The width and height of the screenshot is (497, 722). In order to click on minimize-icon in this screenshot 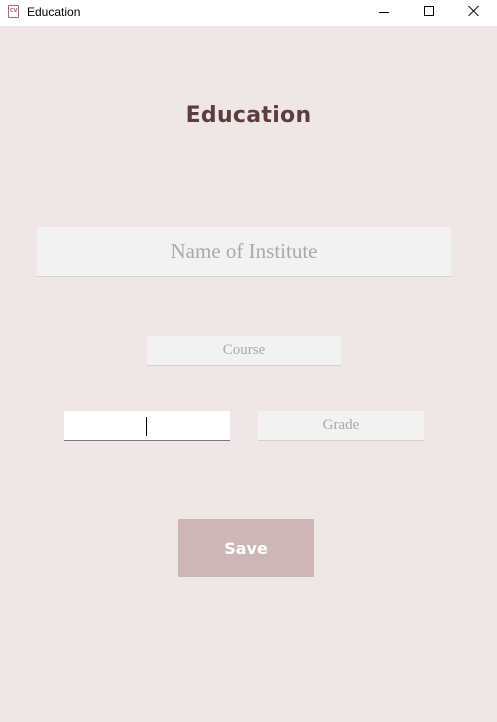, I will do `click(384, 12)`.